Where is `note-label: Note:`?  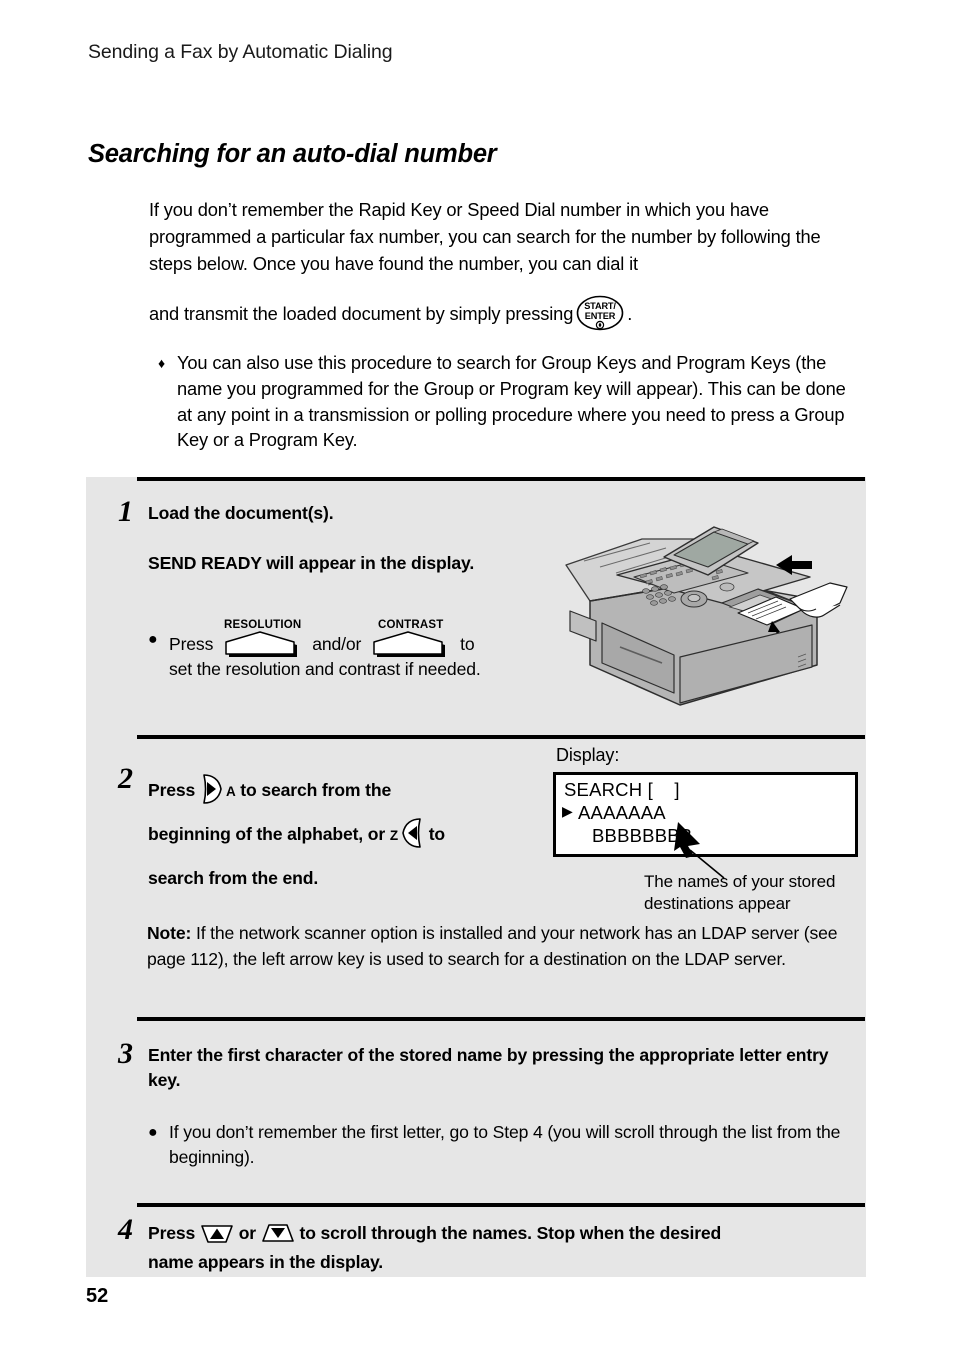
note-label: Note: is located at coordinates (169, 933).